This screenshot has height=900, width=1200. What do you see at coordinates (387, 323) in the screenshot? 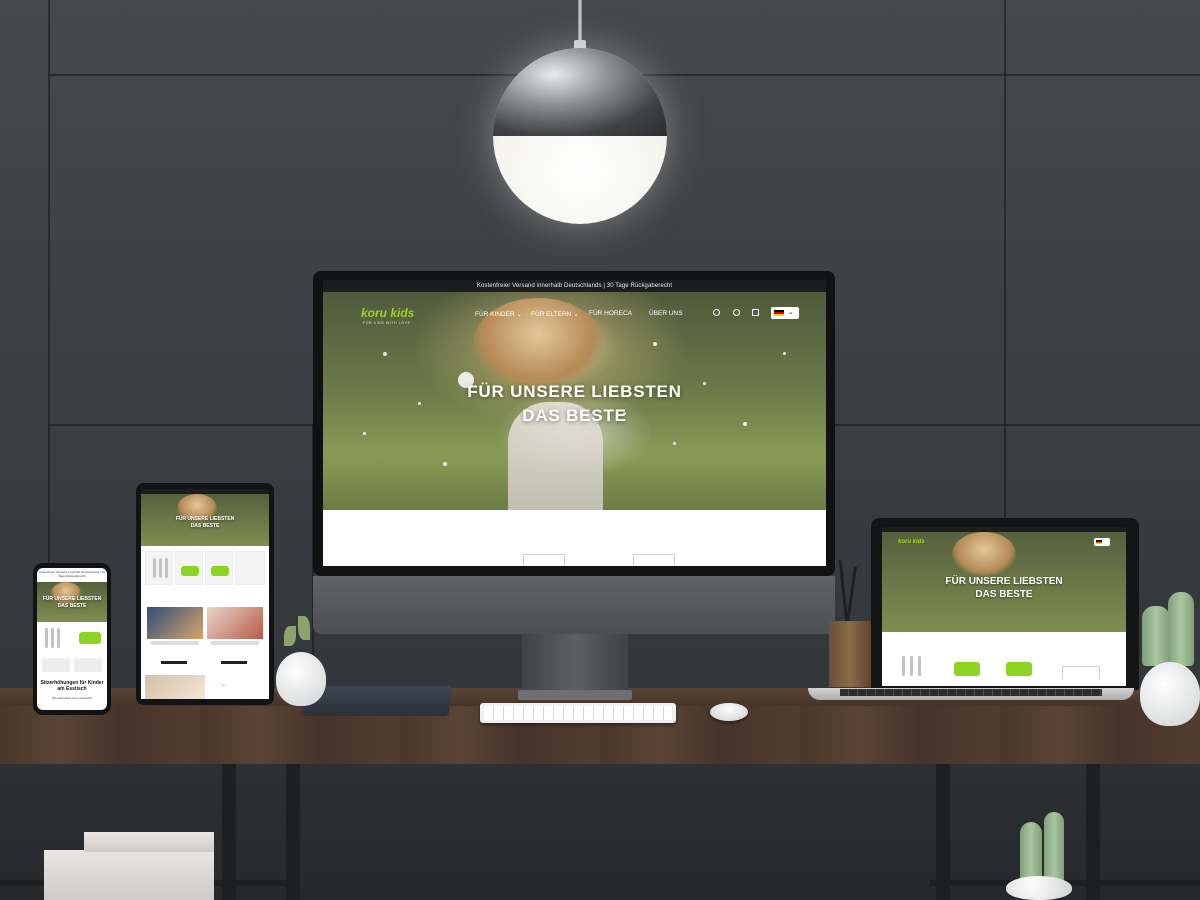
I see `logo-tagline: FOR KIDS WITH LOVE` at bounding box center [387, 323].